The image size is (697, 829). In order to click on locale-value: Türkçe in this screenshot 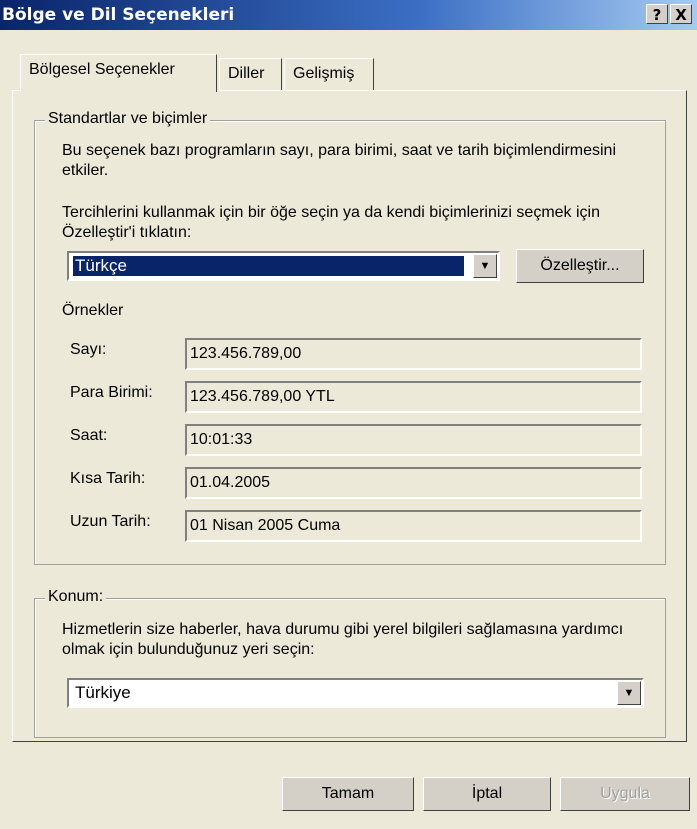, I will do `click(268, 266)`.